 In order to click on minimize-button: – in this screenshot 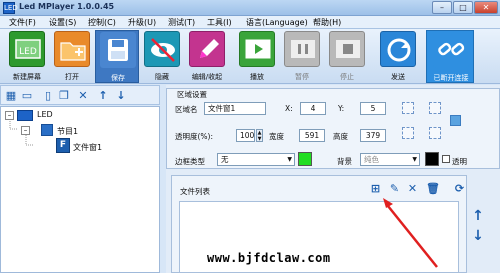, I will do `click(442, 7)`.